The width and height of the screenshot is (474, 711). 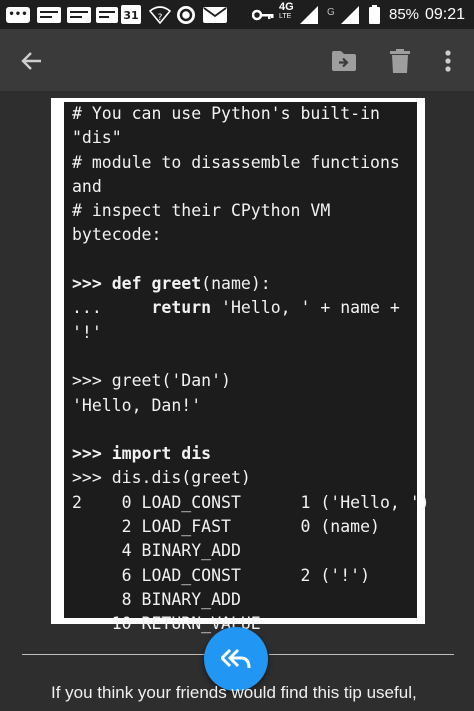 I want to click on code-keyword: import, so click(x=141, y=454).